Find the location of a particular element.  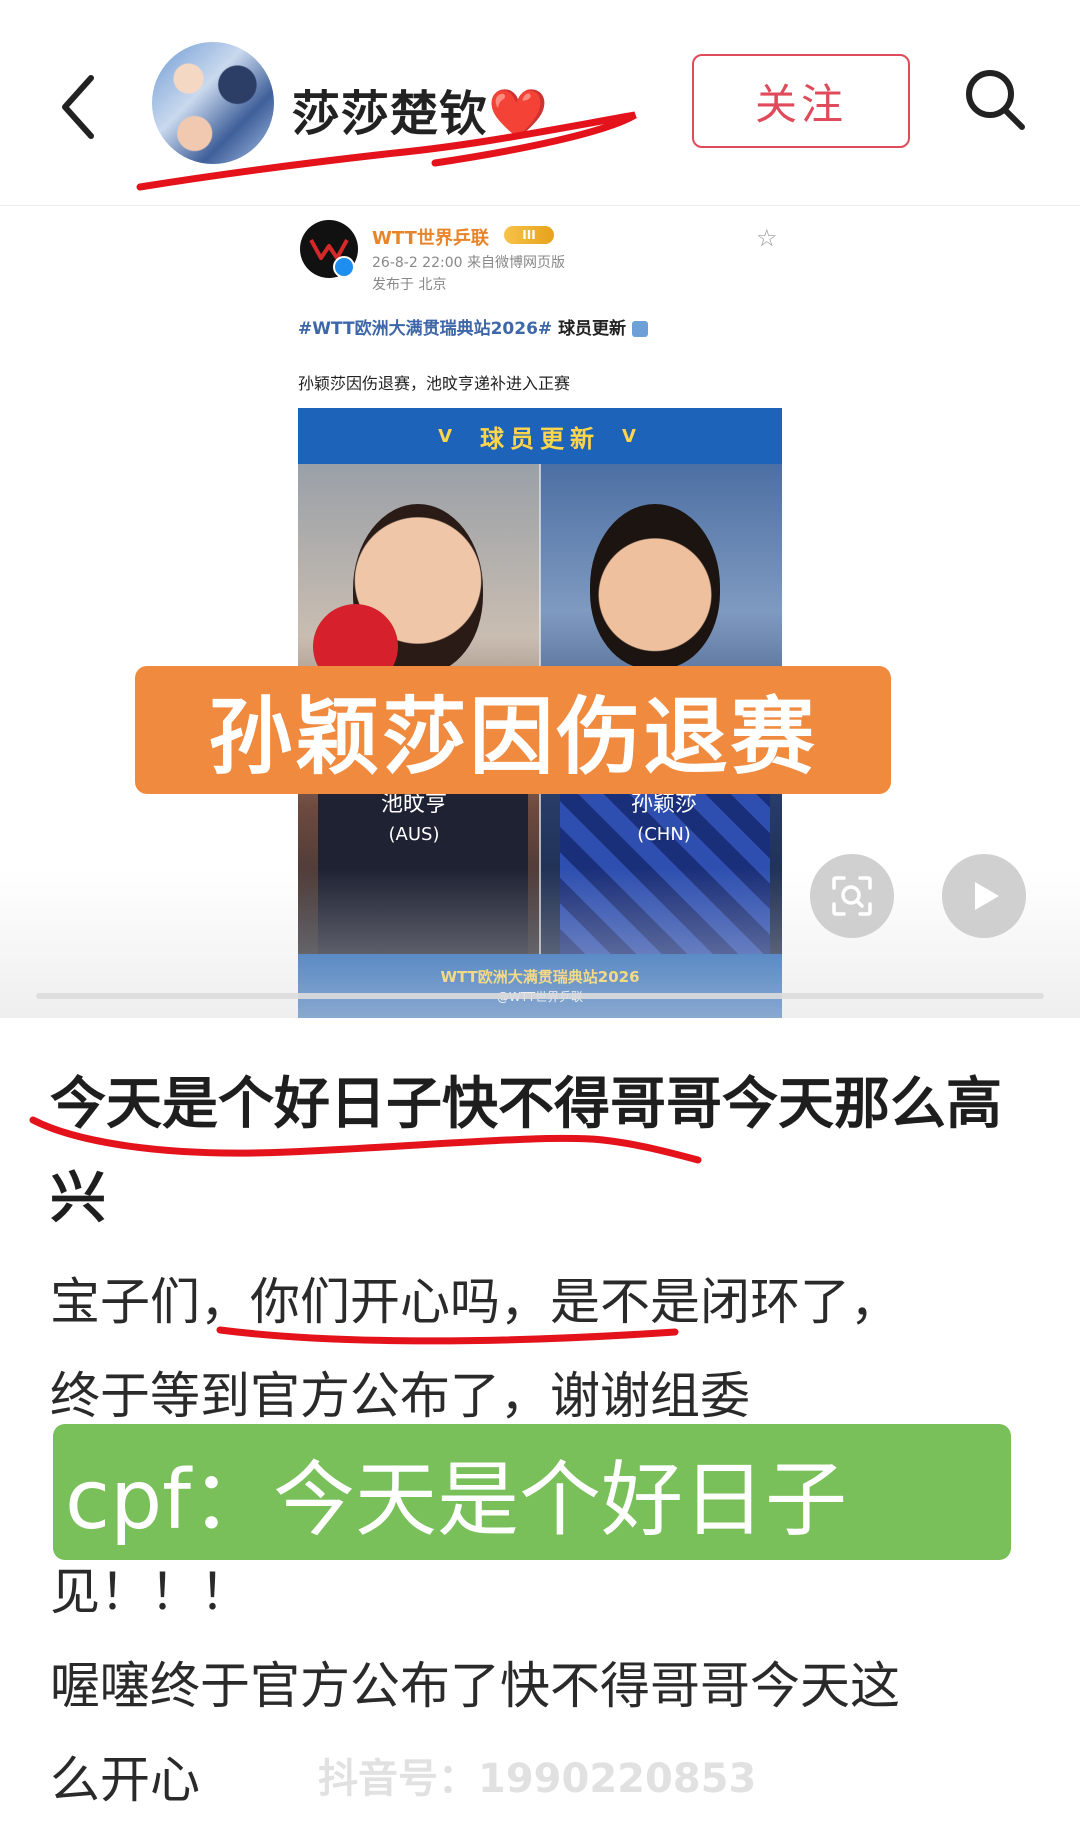

body-line-2: 终于等到官方公布了，谢谢组委 is located at coordinates (400, 1396).